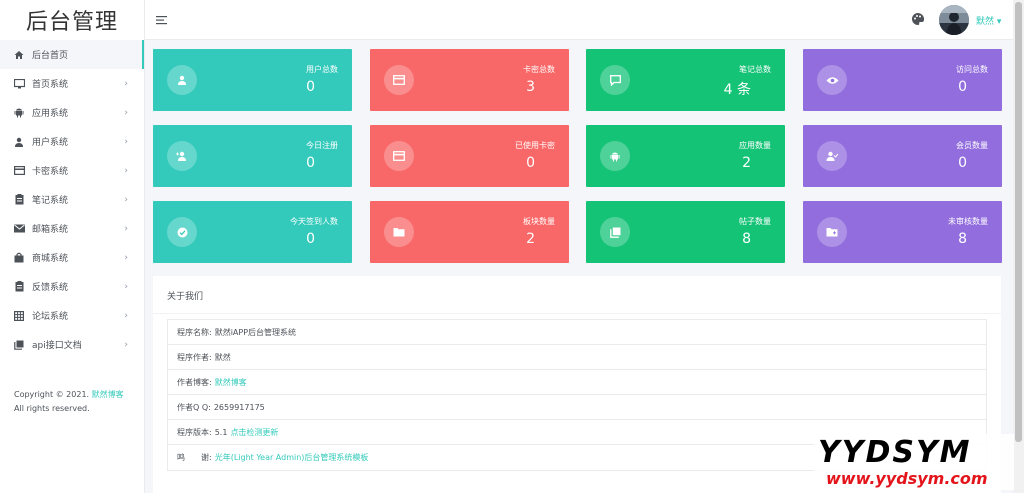 This screenshot has height=493, width=1024. I want to click on stat-card: 用户总数 0, so click(252, 80).